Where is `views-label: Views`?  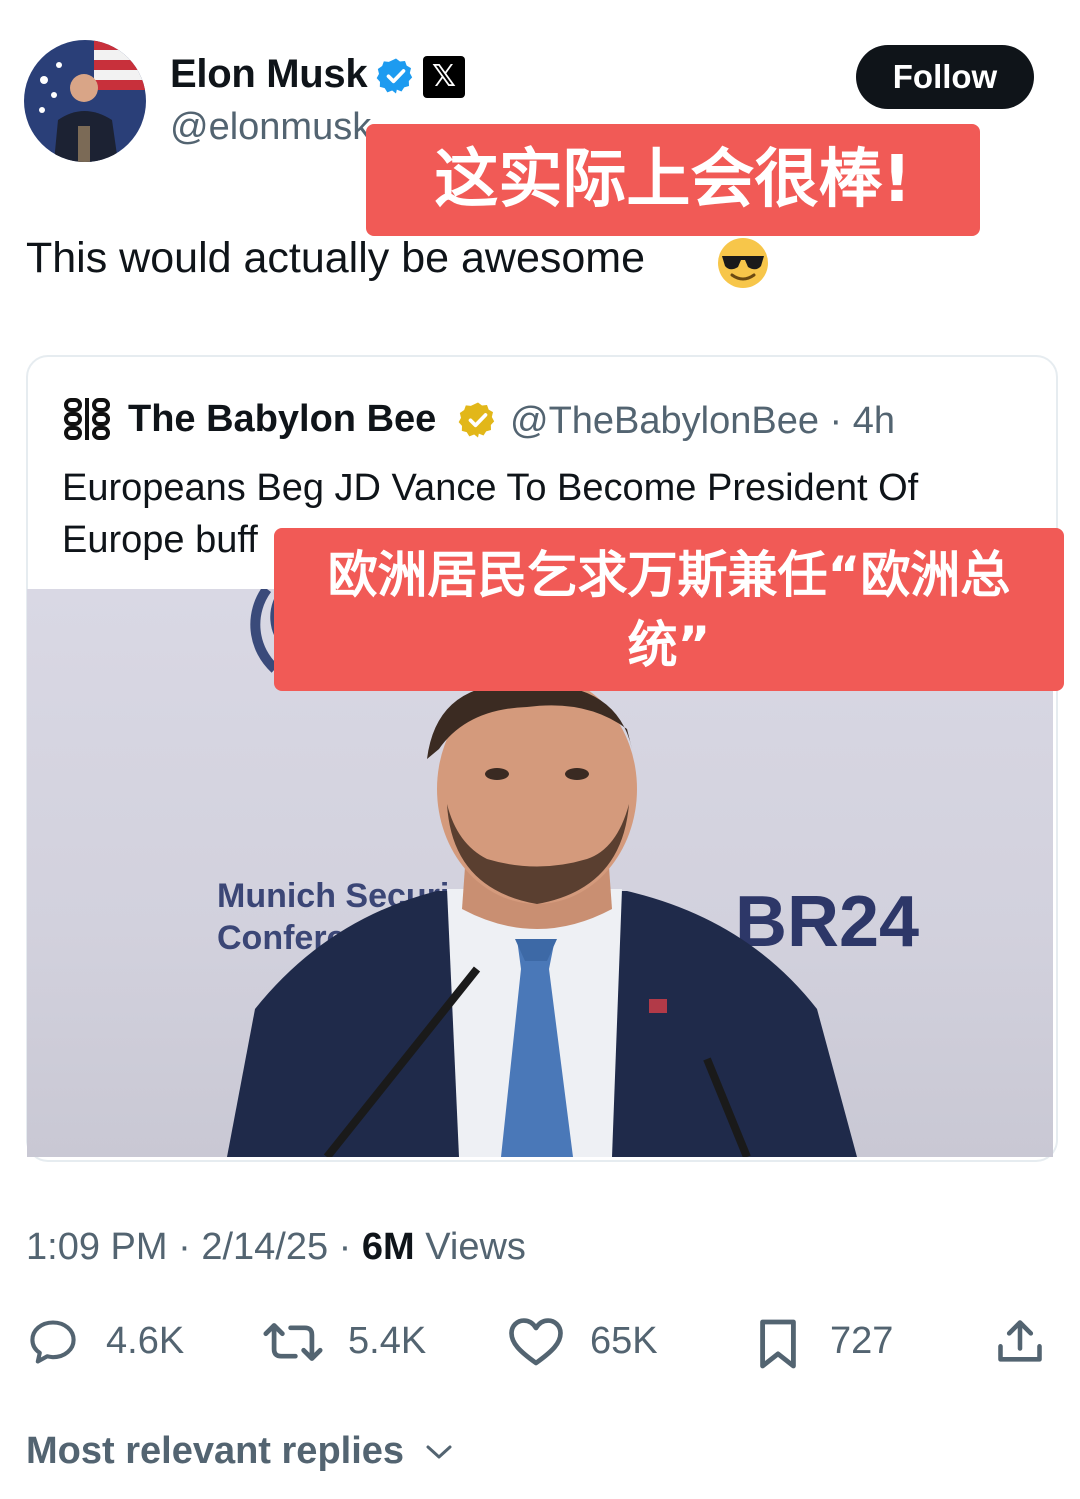
views-label: Views is located at coordinates (475, 1247).